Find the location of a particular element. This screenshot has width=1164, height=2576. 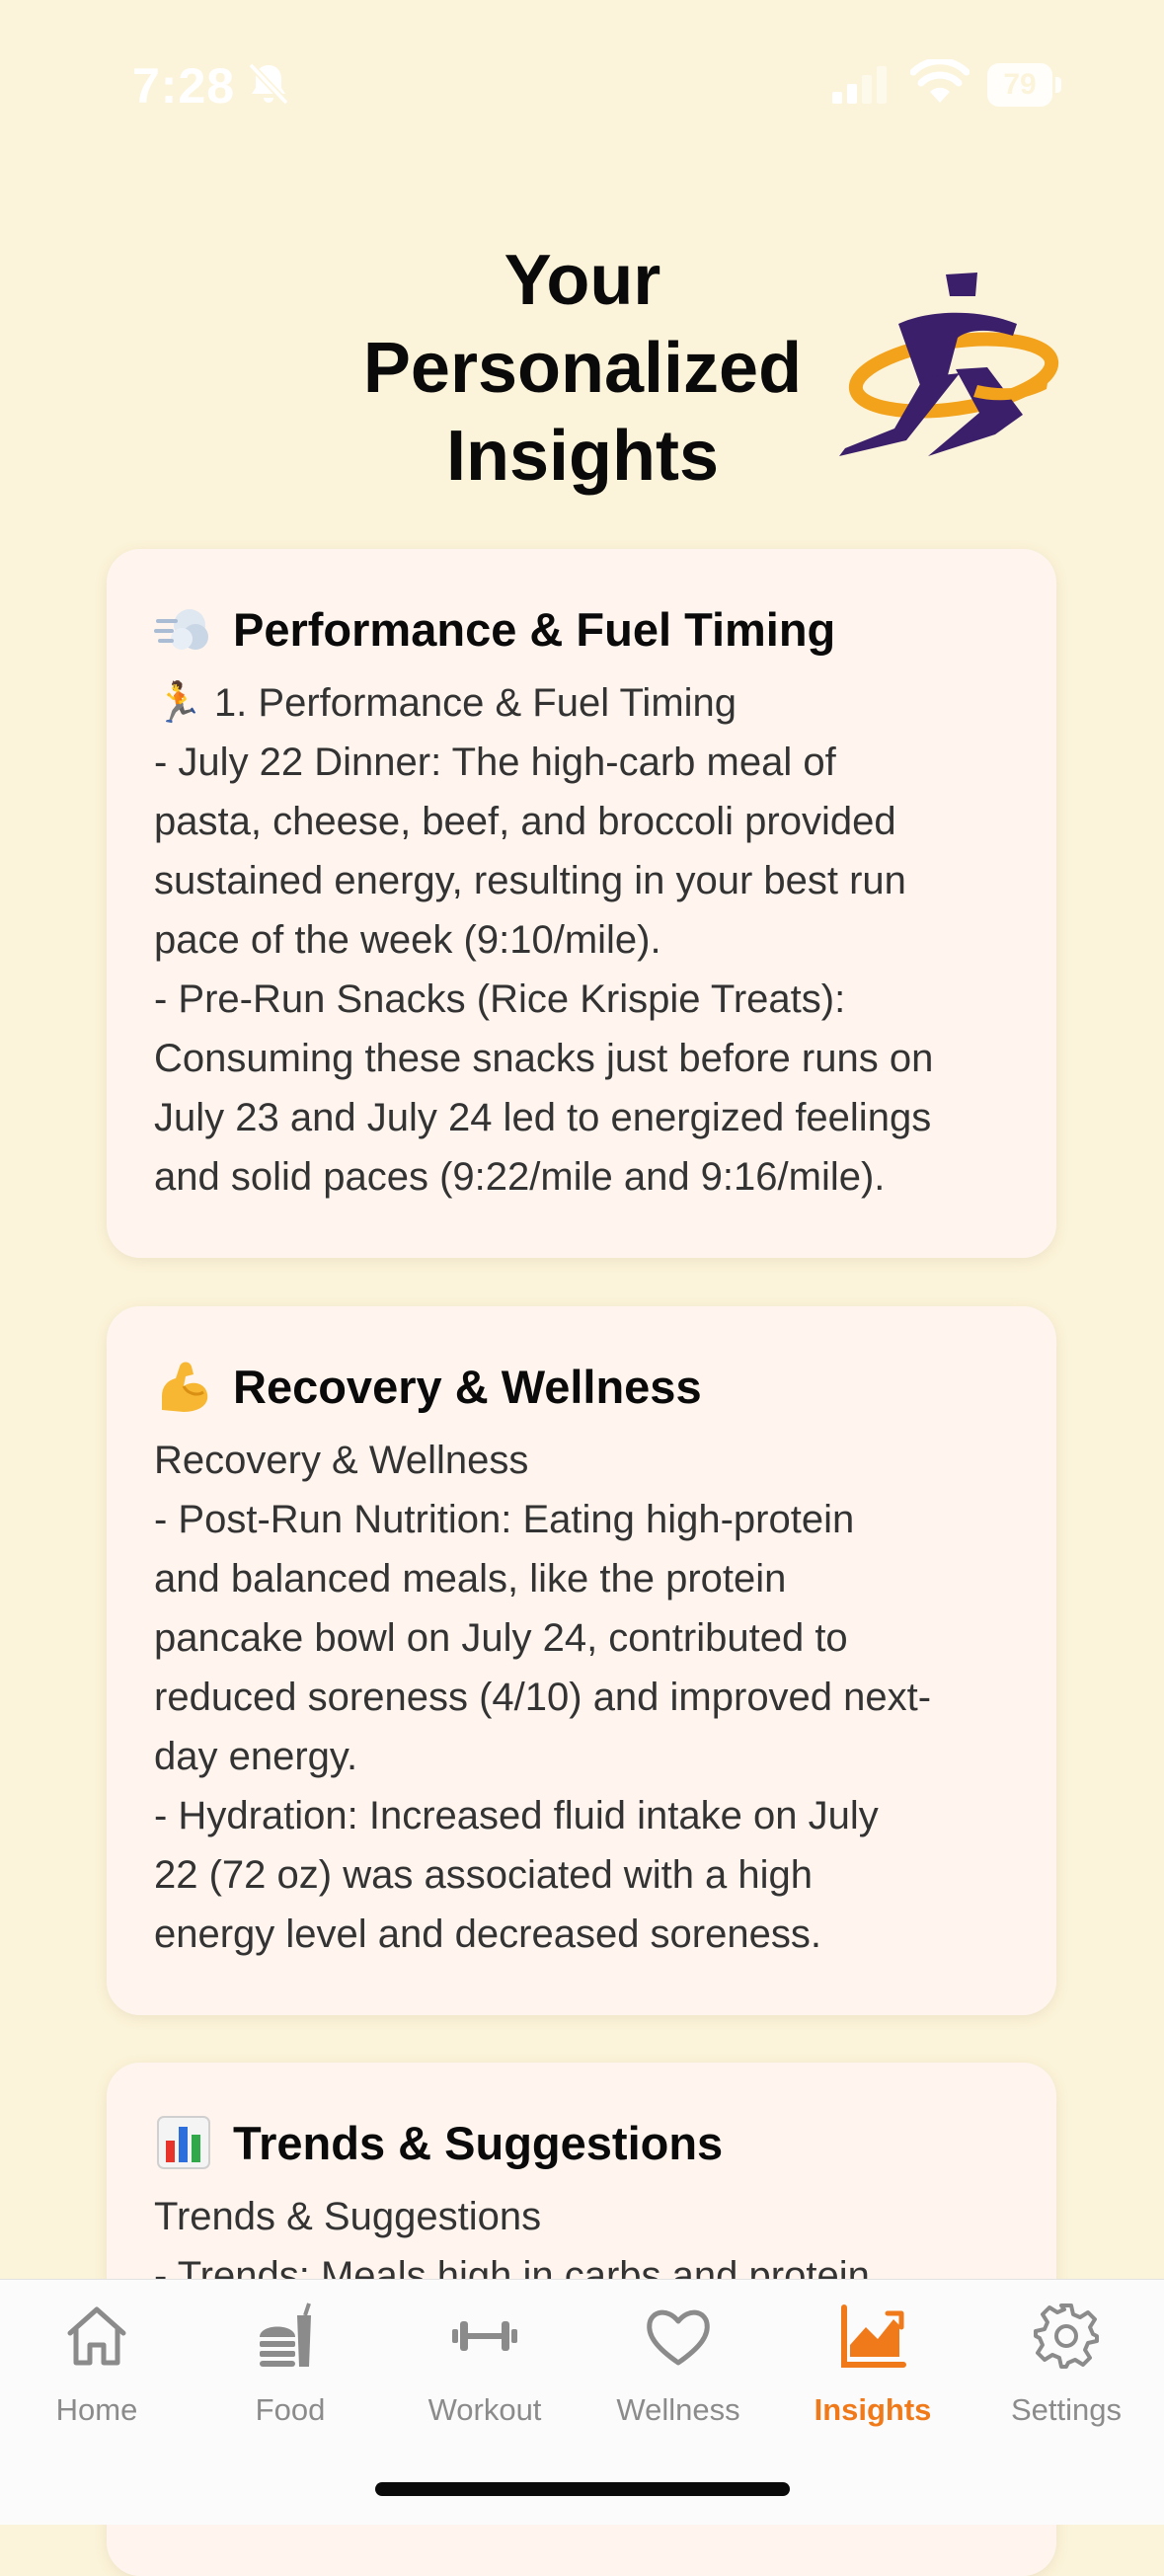

tab-wellness: Wellness is located at coordinates (678, 2354).